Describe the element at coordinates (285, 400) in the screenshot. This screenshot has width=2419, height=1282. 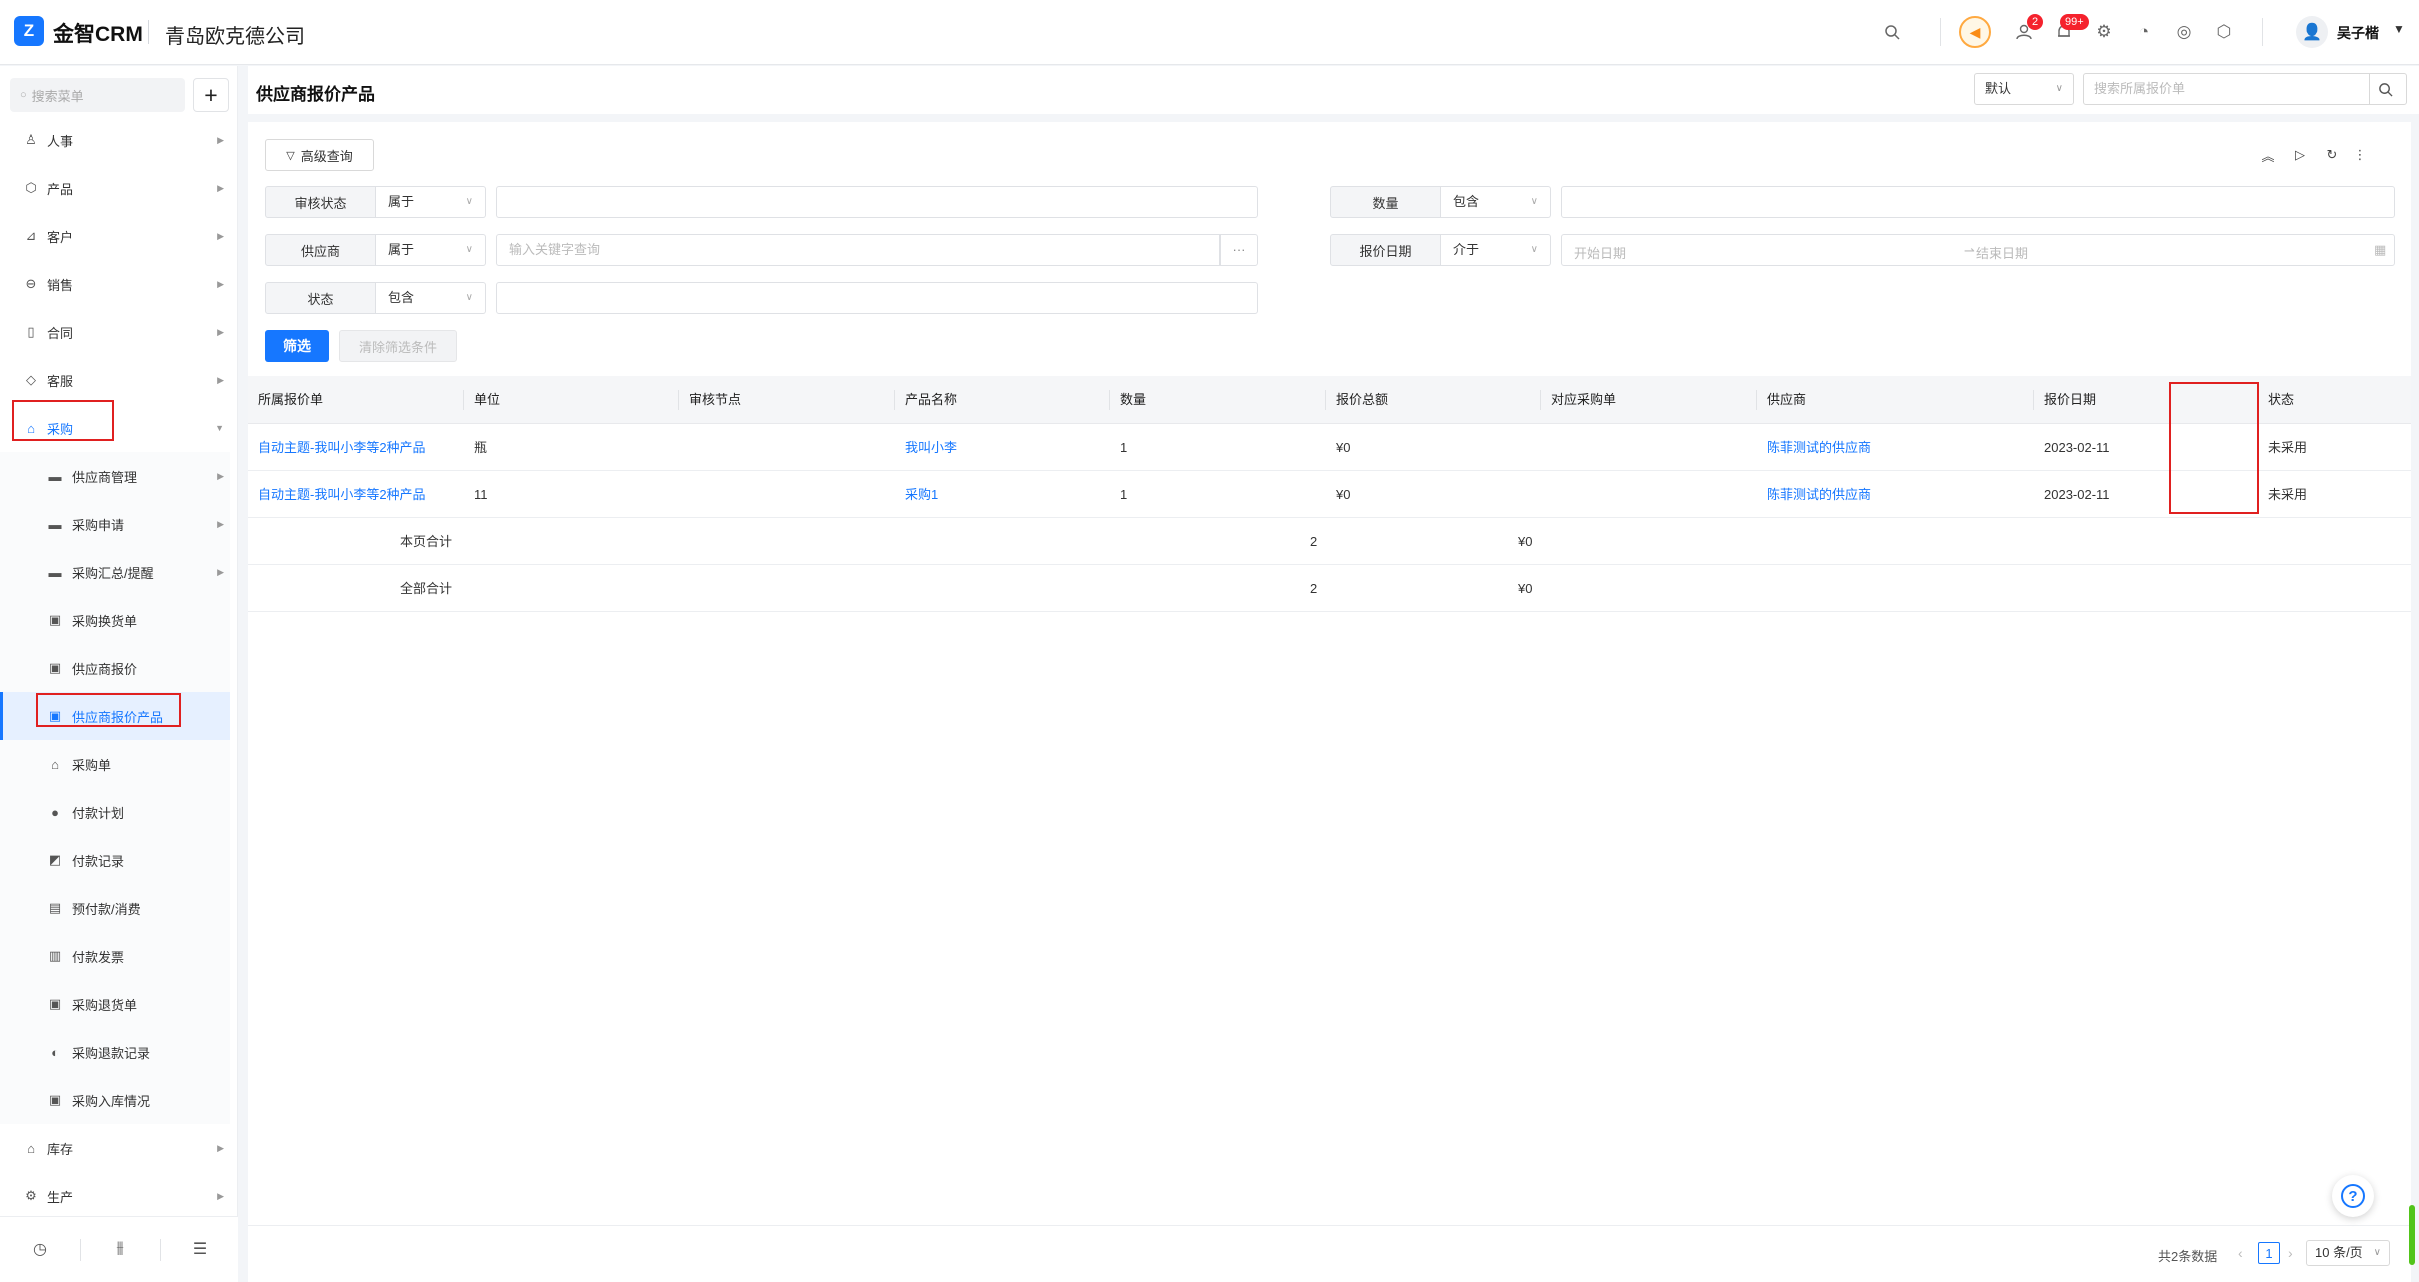
I see `column-header: 所属报价单` at that location.